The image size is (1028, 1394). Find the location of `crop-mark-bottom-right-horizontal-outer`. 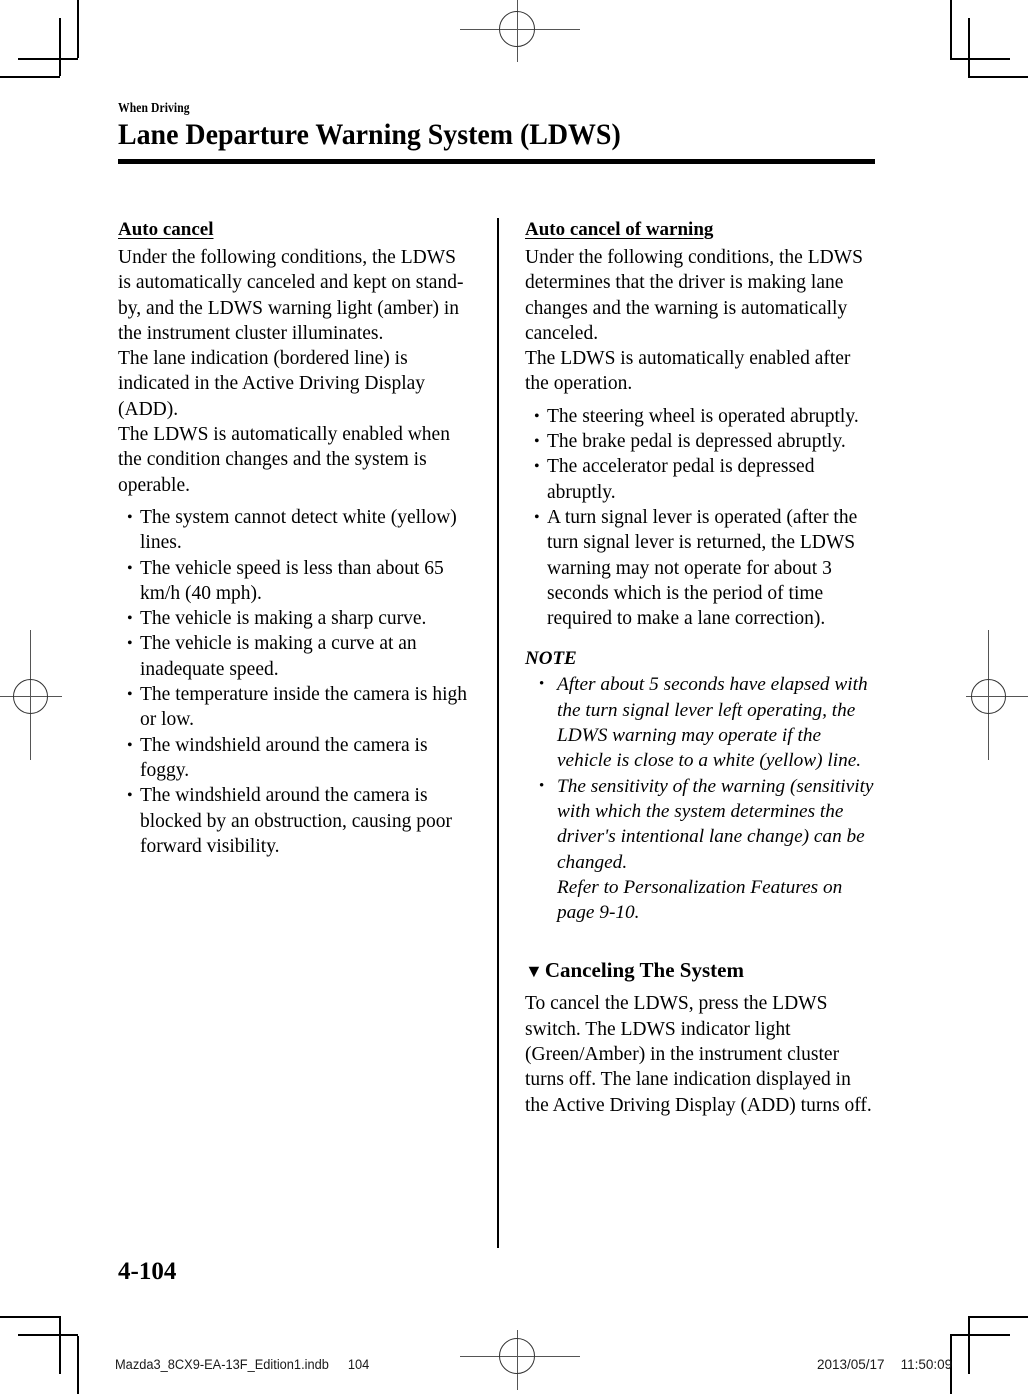

crop-mark-bottom-right-horizontal-outer is located at coordinates (998, 1317).